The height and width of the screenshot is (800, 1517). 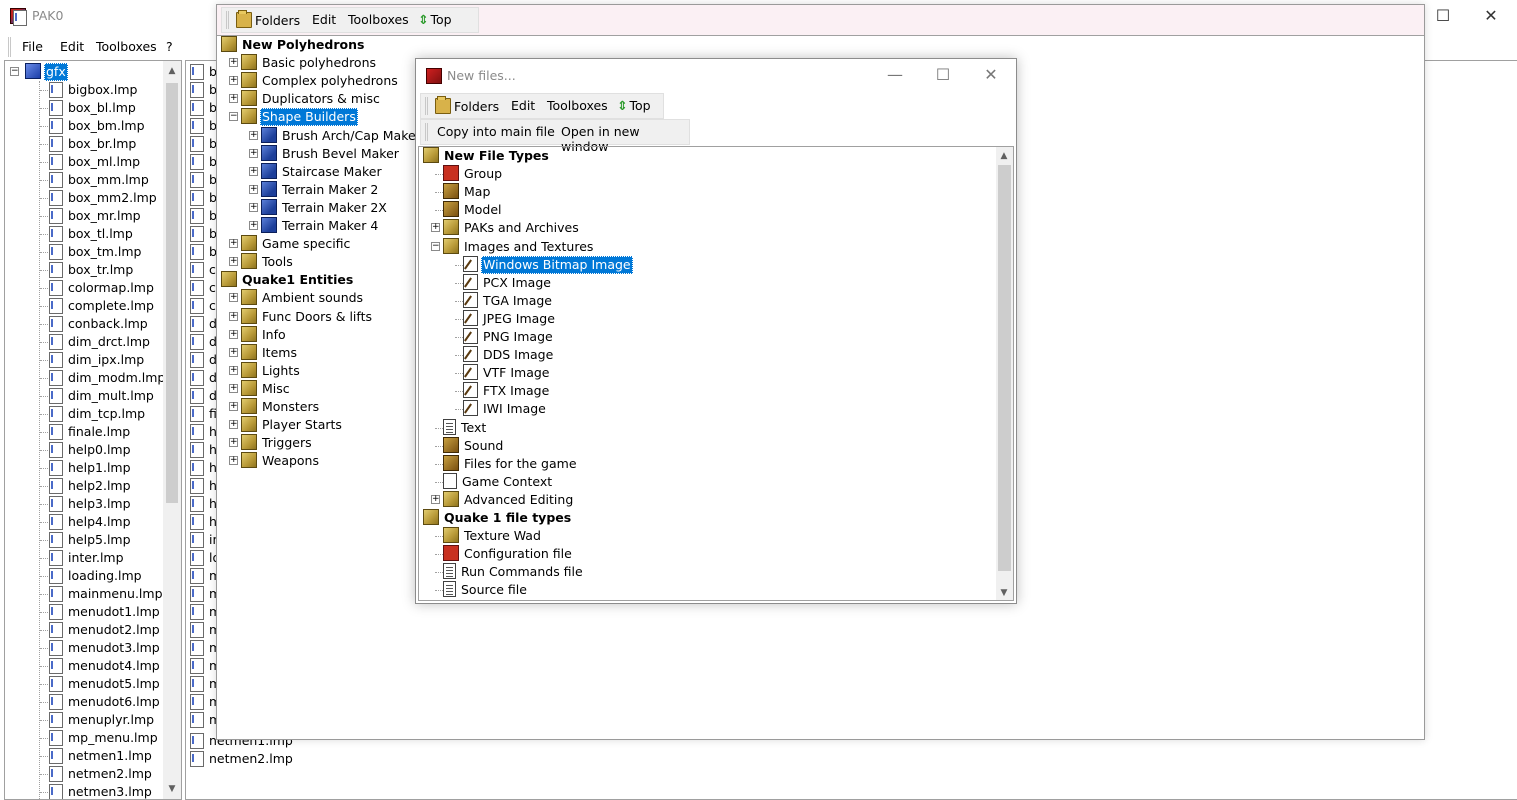 I want to click on tree-item: Triggers, so click(x=277, y=443).